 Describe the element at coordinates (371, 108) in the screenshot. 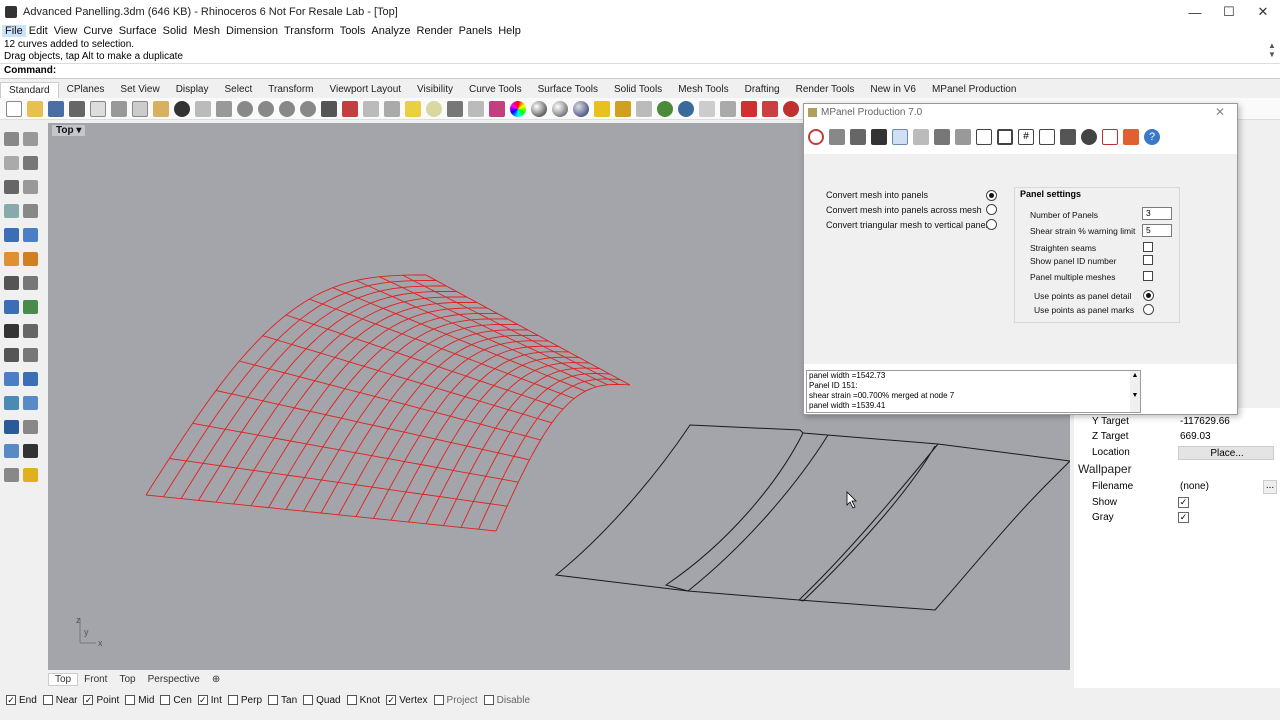

I see `select-icon` at that location.